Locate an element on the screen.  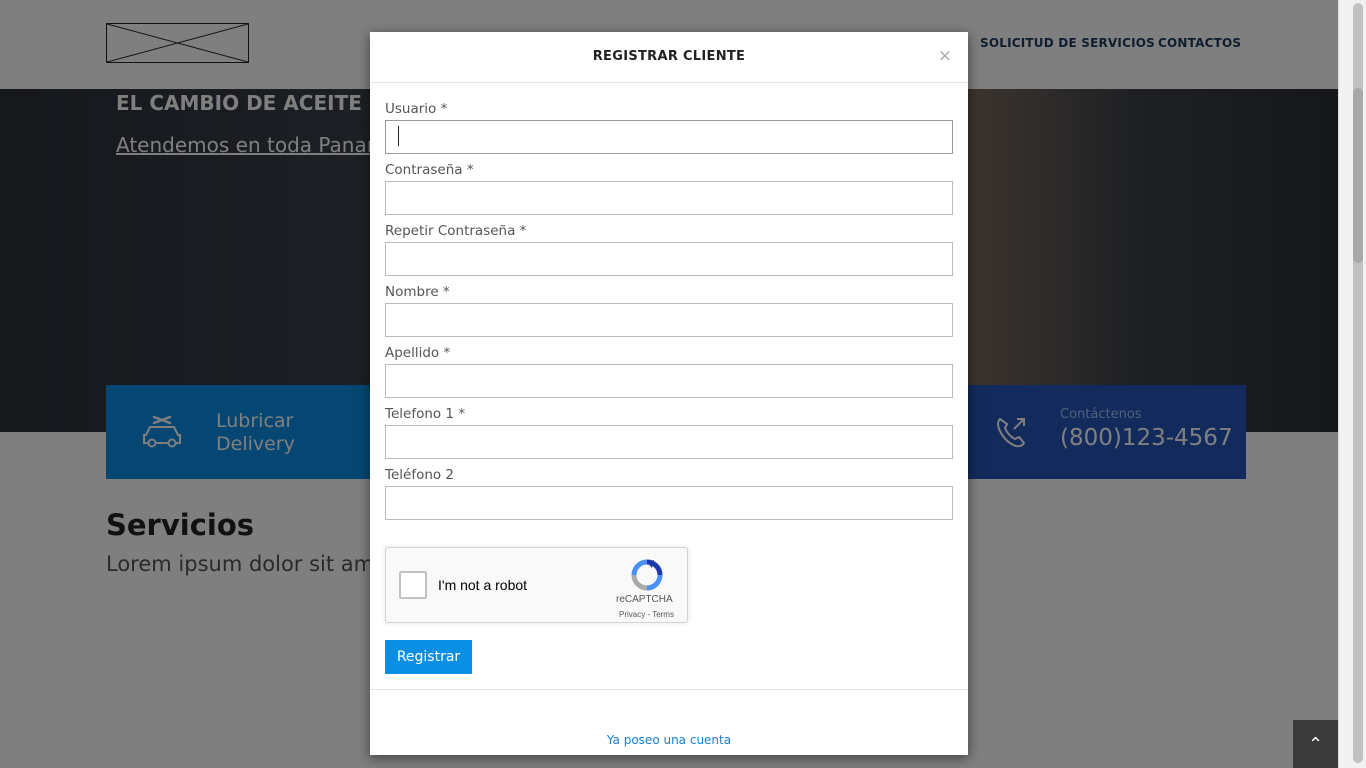
chevron-up-icon: ⌃ is located at coordinates (1315, 744).